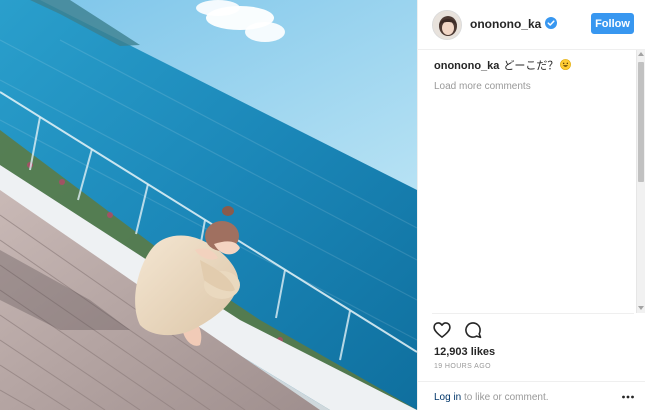 Image resolution: width=645 pixels, height=410 pixels. Describe the element at coordinates (505, 397) in the screenshot. I see `login-prompt-text: to like or comment.` at that location.